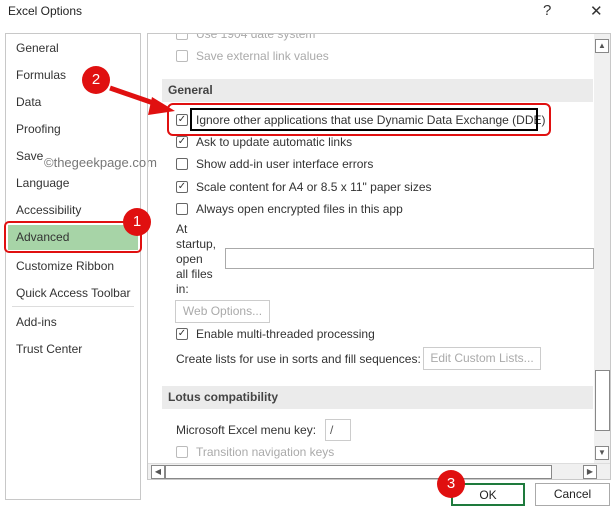  Describe the element at coordinates (451, 484) in the screenshot. I see `step-3-badge: 3` at that location.